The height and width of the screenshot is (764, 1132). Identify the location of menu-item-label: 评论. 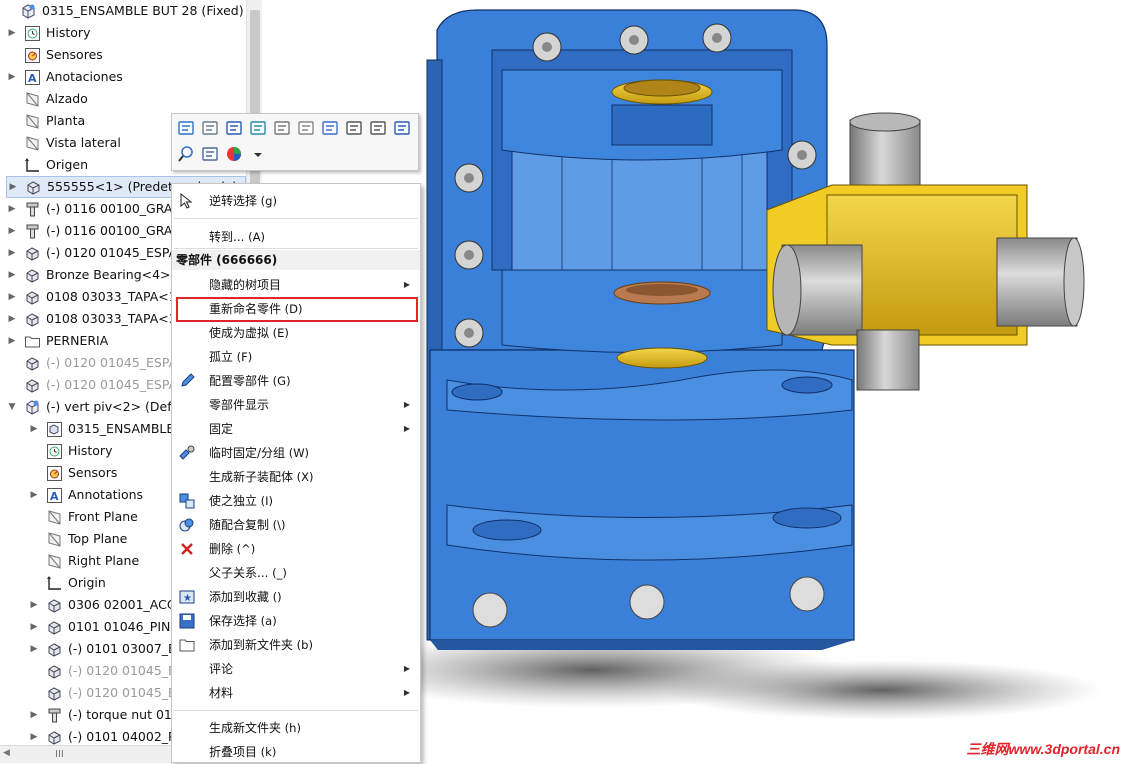
(221, 669).